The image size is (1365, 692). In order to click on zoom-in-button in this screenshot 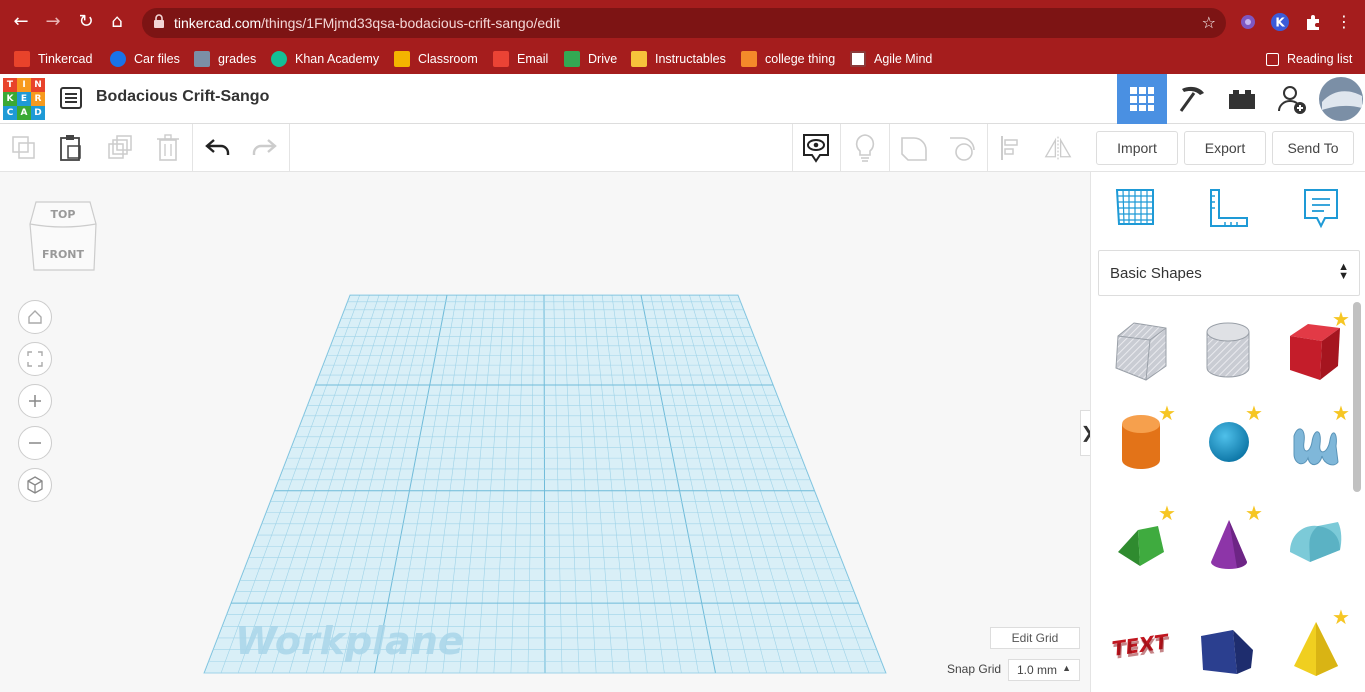, I will do `click(35, 401)`.